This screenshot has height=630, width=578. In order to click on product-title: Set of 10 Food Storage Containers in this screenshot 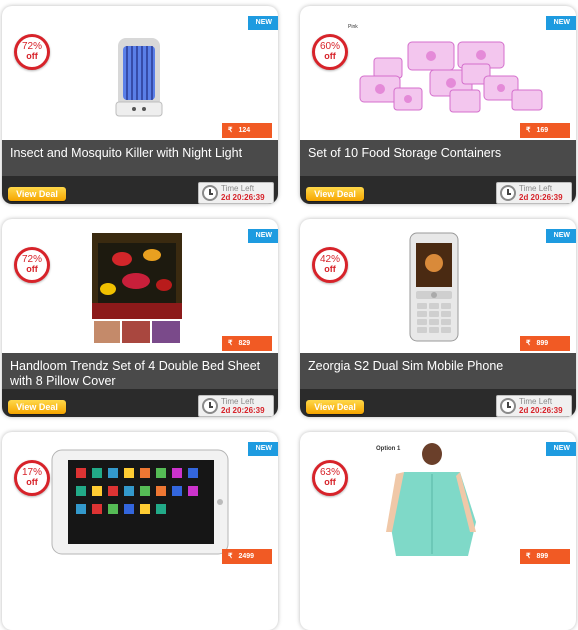, I will do `click(439, 153)`.